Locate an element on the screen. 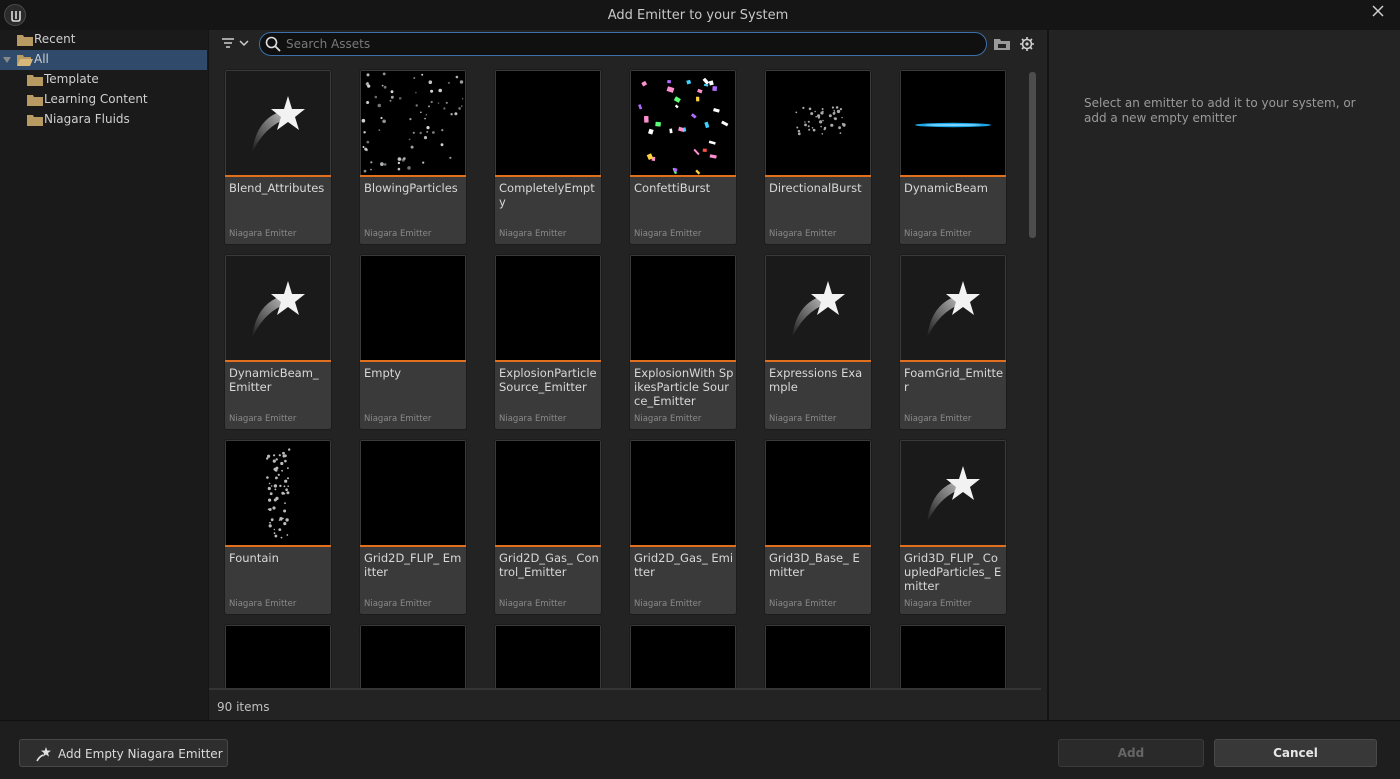  tree-item-recent: Recent is located at coordinates (103, 40).